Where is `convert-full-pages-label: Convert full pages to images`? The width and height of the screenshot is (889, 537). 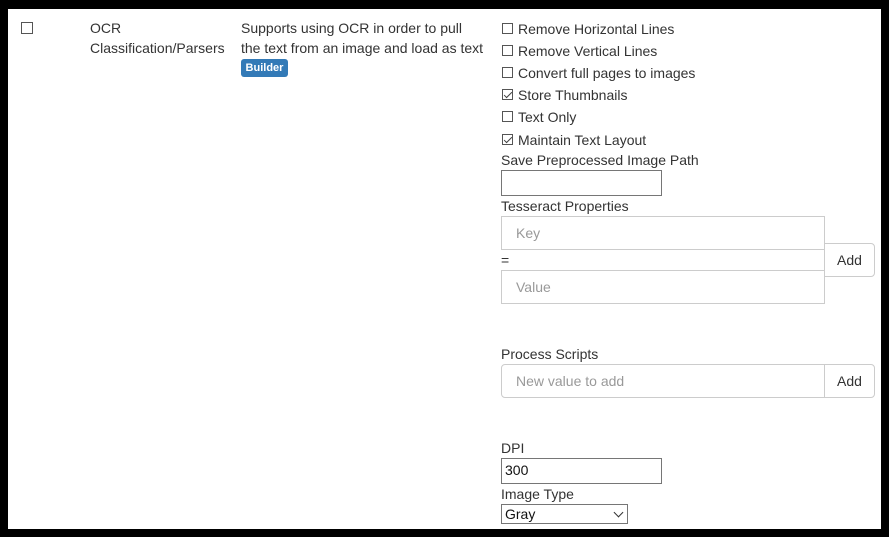 convert-full-pages-label: Convert full pages to images is located at coordinates (607, 73).